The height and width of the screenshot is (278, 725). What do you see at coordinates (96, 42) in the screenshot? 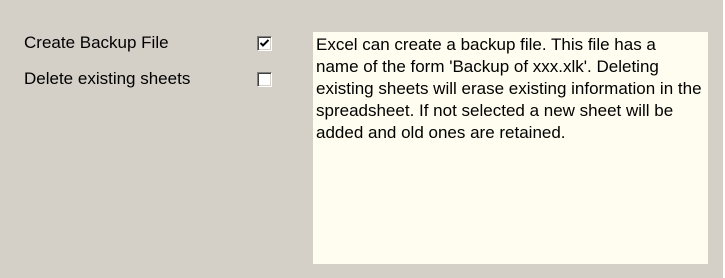
I see `create-backup-label: Create Backup File` at bounding box center [96, 42].